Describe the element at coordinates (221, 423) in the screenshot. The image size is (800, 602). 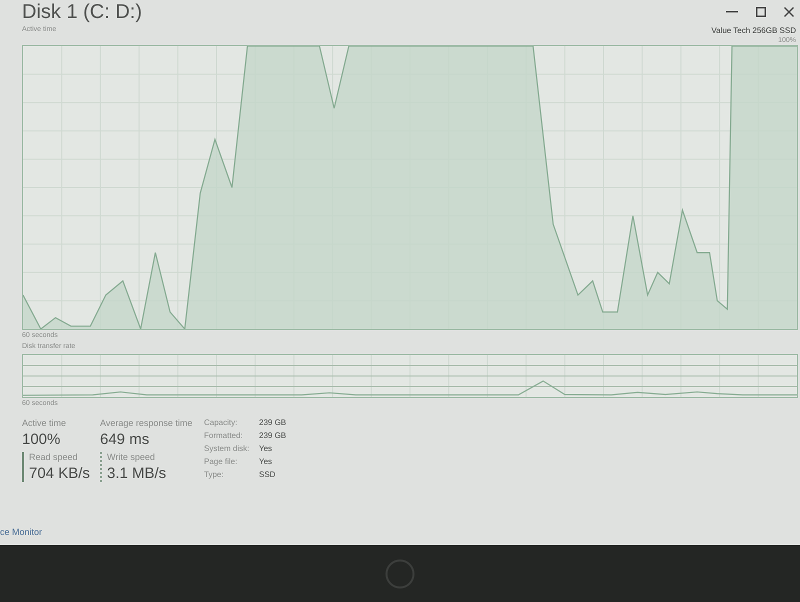
I see `property-label: Capacity:` at that location.